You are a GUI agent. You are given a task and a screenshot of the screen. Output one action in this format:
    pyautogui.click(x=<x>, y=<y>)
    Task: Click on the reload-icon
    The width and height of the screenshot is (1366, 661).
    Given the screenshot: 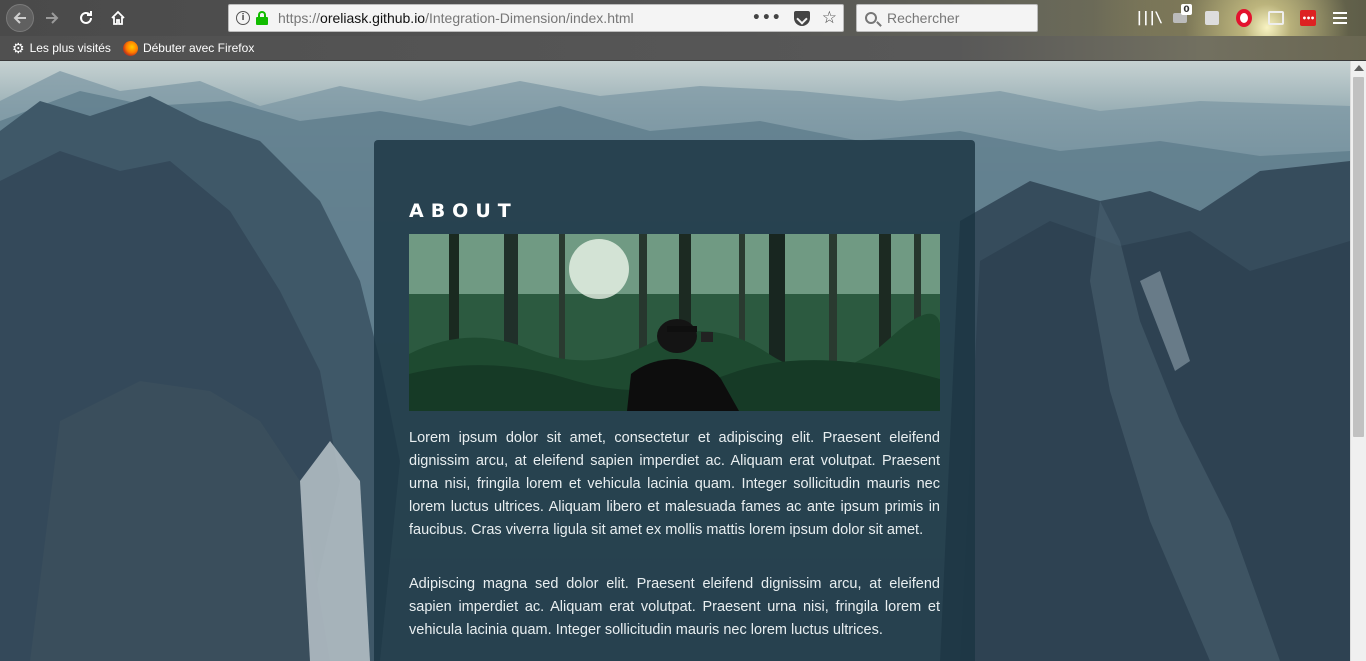 What is the action you would take?
    pyautogui.click(x=86, y=17)
    